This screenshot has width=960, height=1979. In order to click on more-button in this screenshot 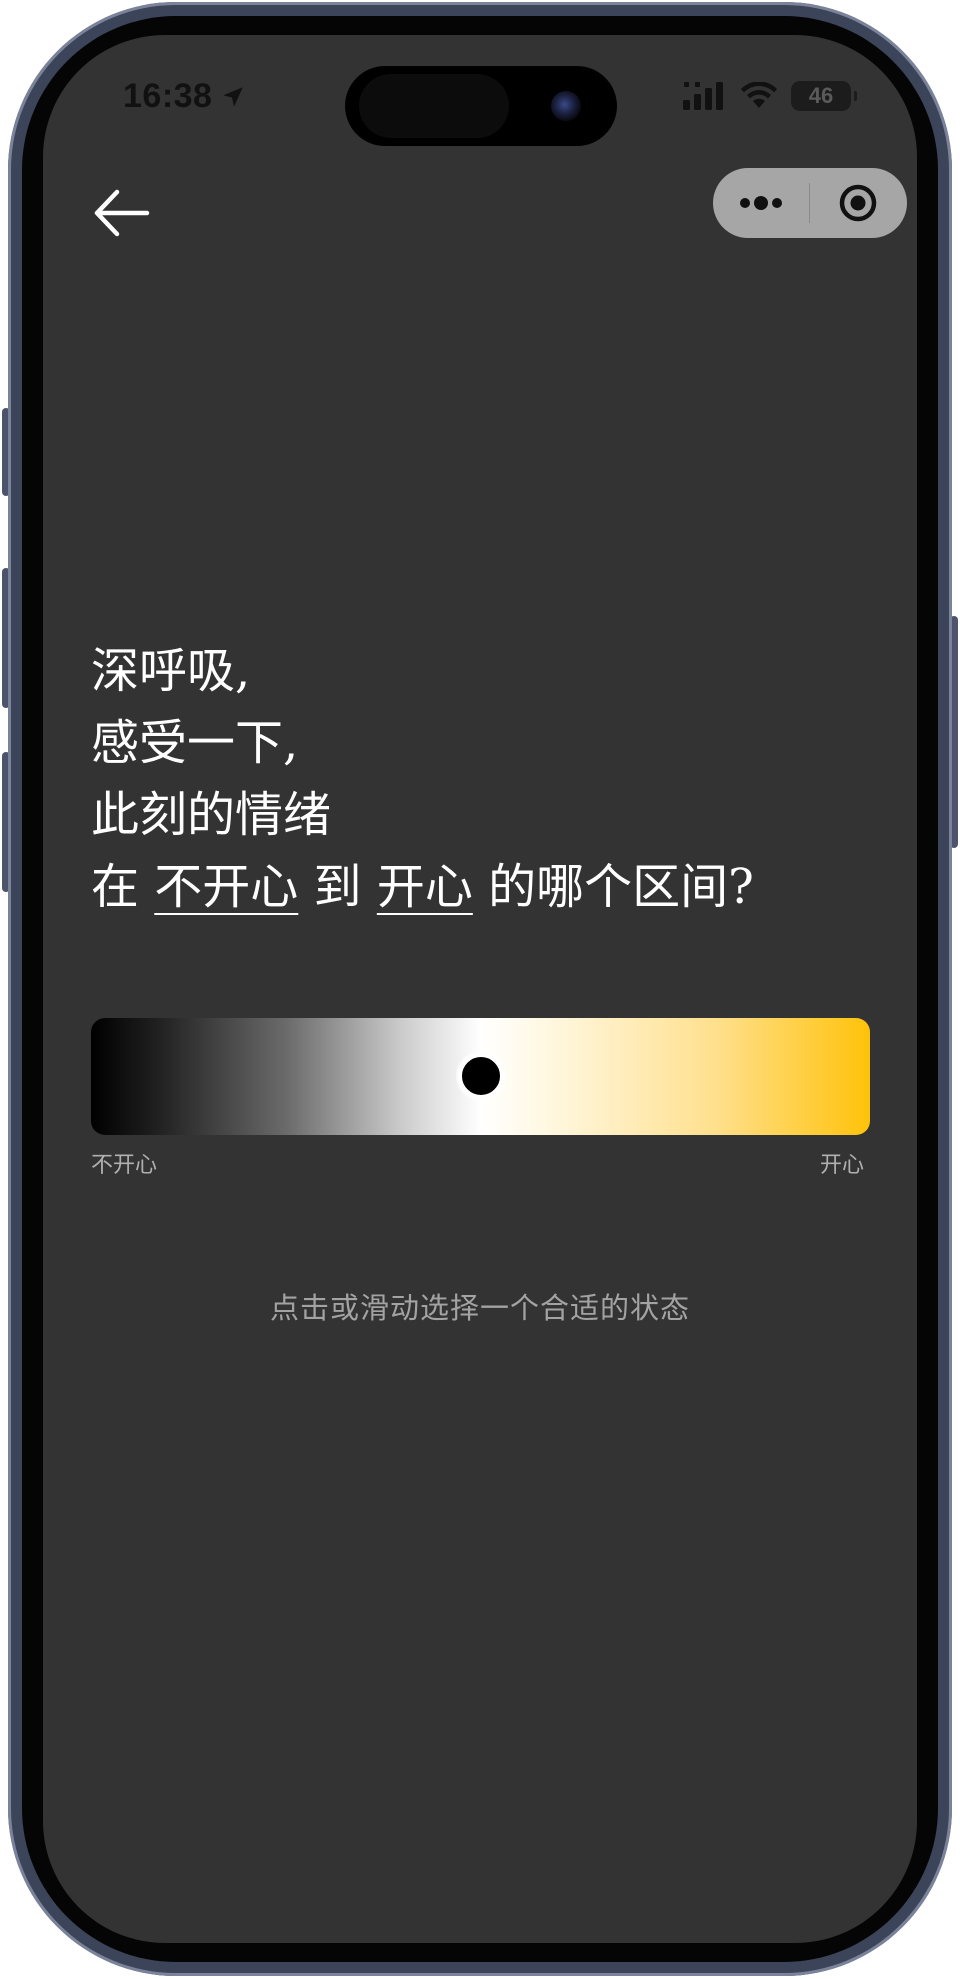, I will do `click(761, 203)`.